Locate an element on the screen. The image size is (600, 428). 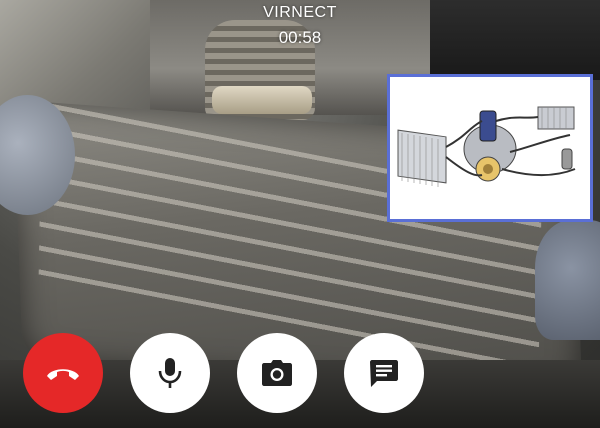
chat-icon is located at coordinates (384, 373).